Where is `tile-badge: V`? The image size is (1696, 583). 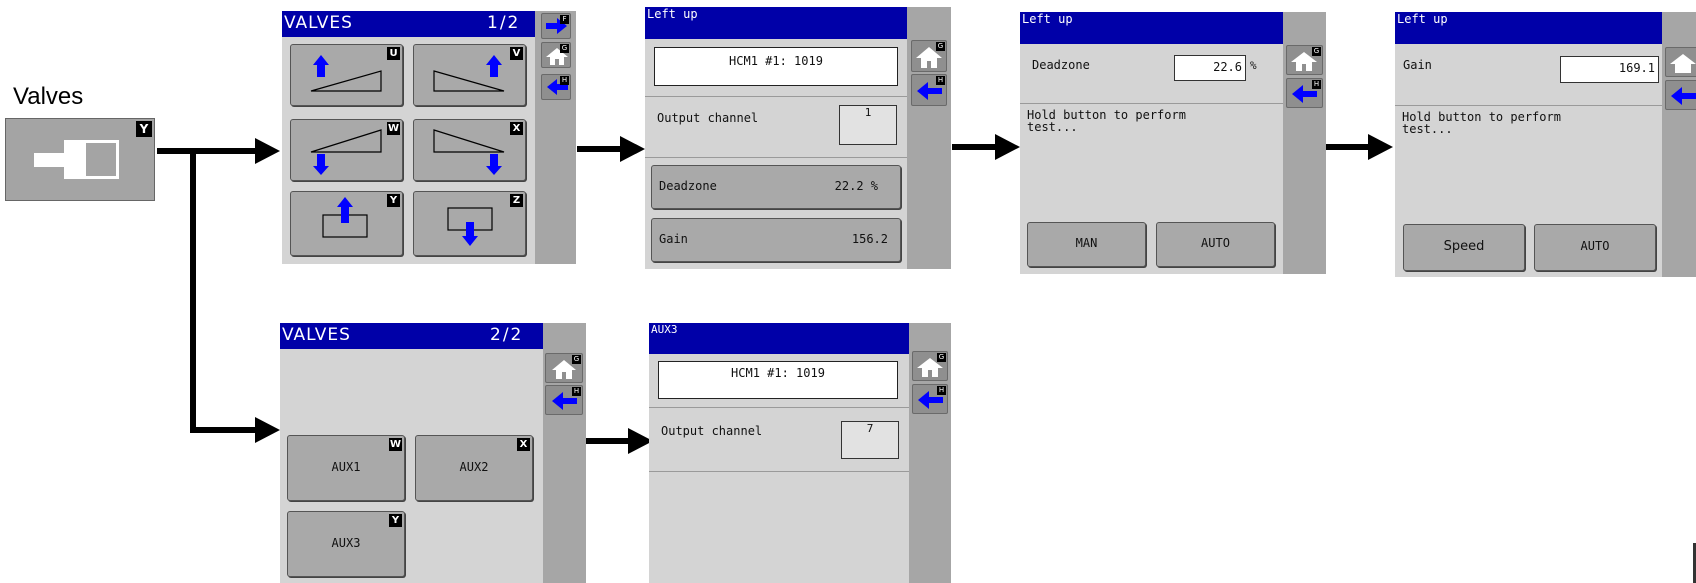 tile-badge: V is located at coordinates (516, 53).